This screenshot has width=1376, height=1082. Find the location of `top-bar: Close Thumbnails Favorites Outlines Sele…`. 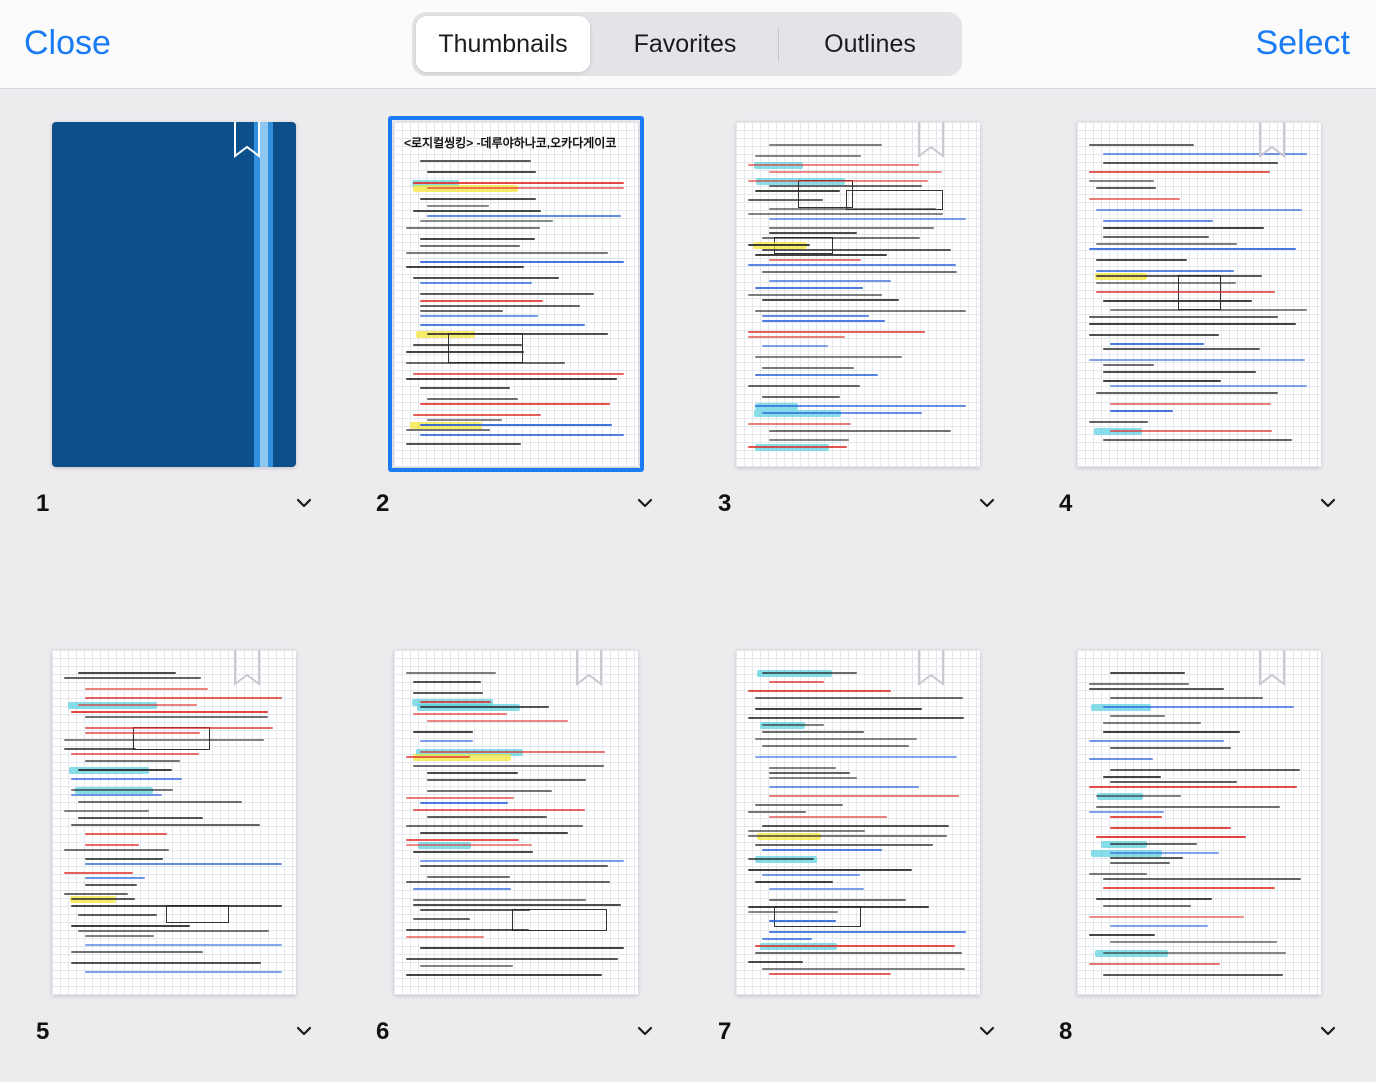

top-bar: Close Thumbnails Favorites Outlines Sele… is located at coordinates (688, 44).